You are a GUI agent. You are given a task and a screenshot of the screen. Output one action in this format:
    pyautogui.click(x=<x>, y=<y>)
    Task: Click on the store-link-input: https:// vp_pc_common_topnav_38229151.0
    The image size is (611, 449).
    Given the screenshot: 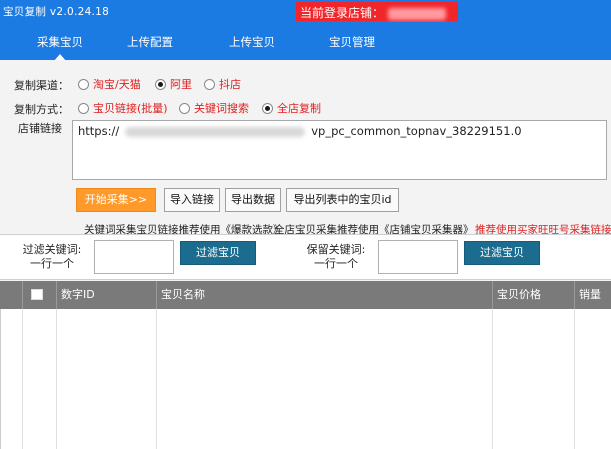 What is the action you would take?
    pyautogui.click(x=339, y=150)
    